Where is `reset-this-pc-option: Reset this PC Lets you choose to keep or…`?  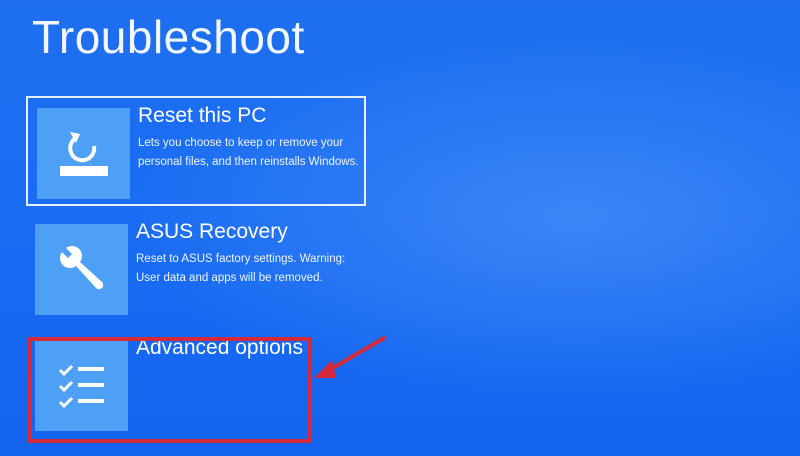
reset-this-pc-option: Reset this PC Lets you choose to keep or… is located at coordinates (196, 151).